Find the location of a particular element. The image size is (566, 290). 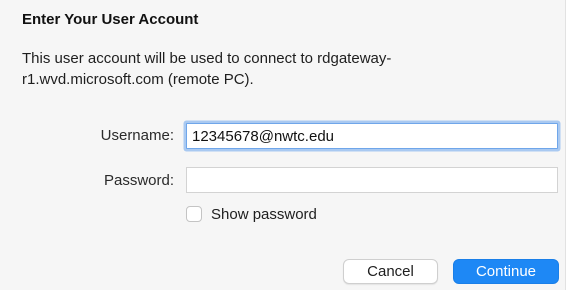

cancel-button: Cancel is located at coordinates (390, 271).